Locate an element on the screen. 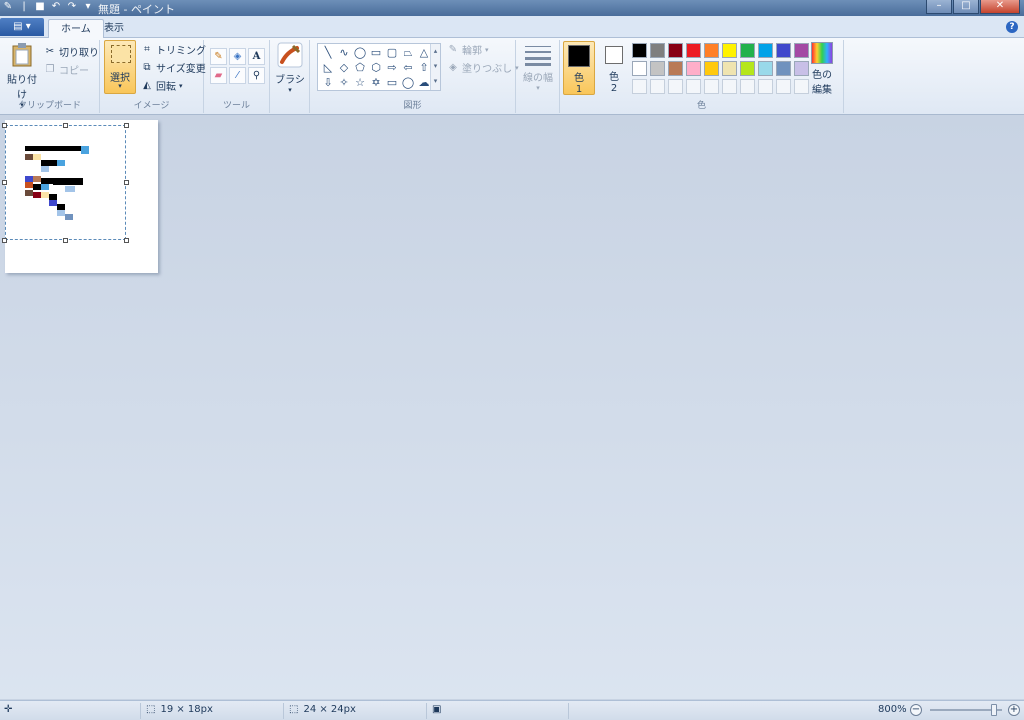  selection-handle-tl is located at coordinates (4, 125).